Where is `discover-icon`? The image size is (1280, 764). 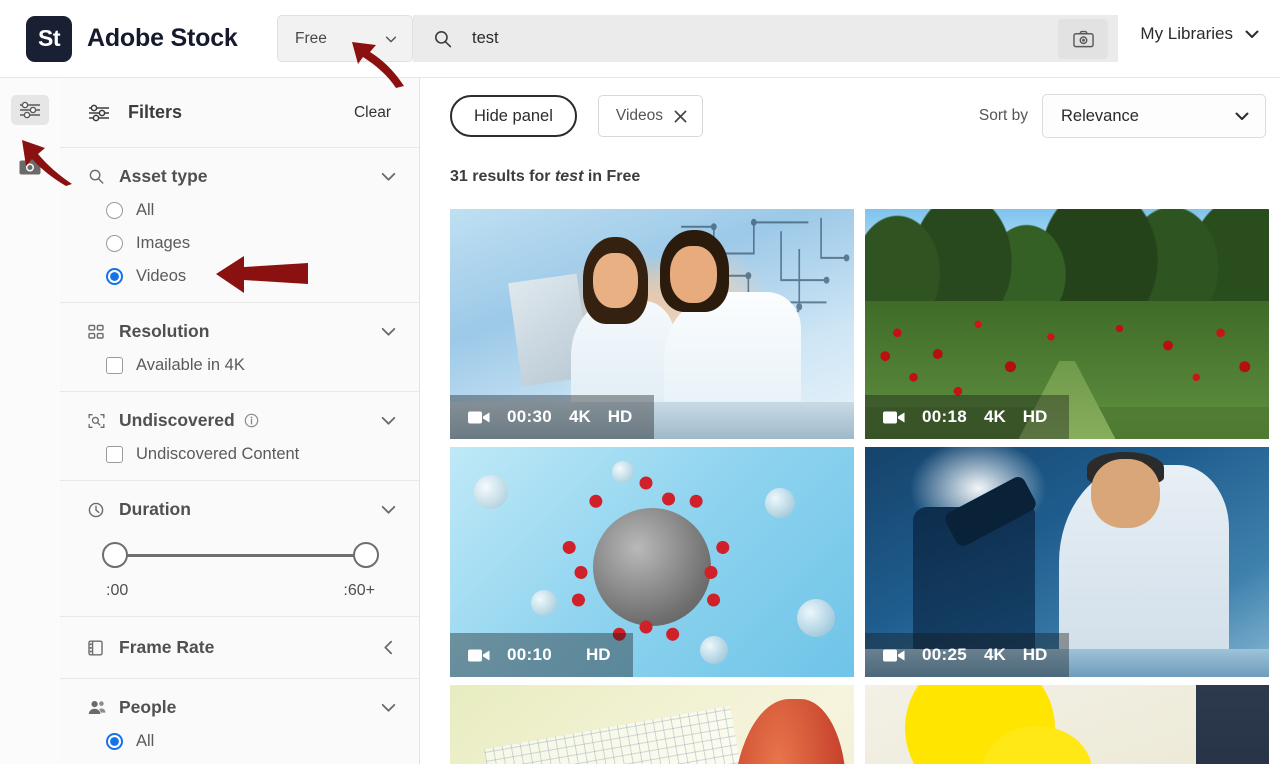
discover-icon is located at coordinates (98, 421).